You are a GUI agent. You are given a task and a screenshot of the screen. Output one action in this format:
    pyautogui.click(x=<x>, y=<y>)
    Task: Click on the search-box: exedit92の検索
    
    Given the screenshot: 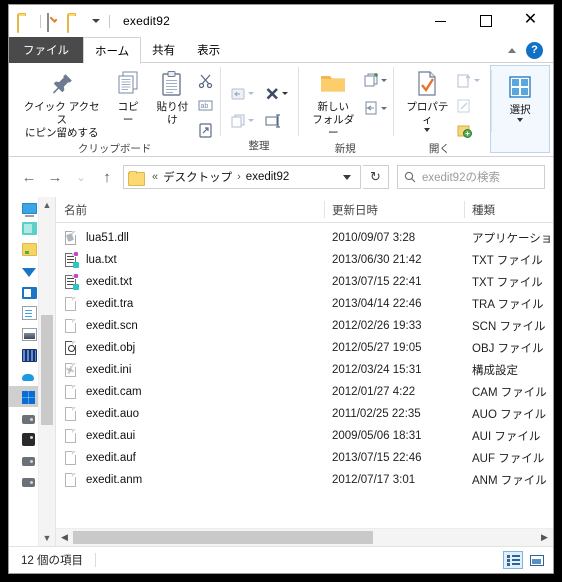 What is the action you would take?
    pyautogui.click(x=471, y=177)
    